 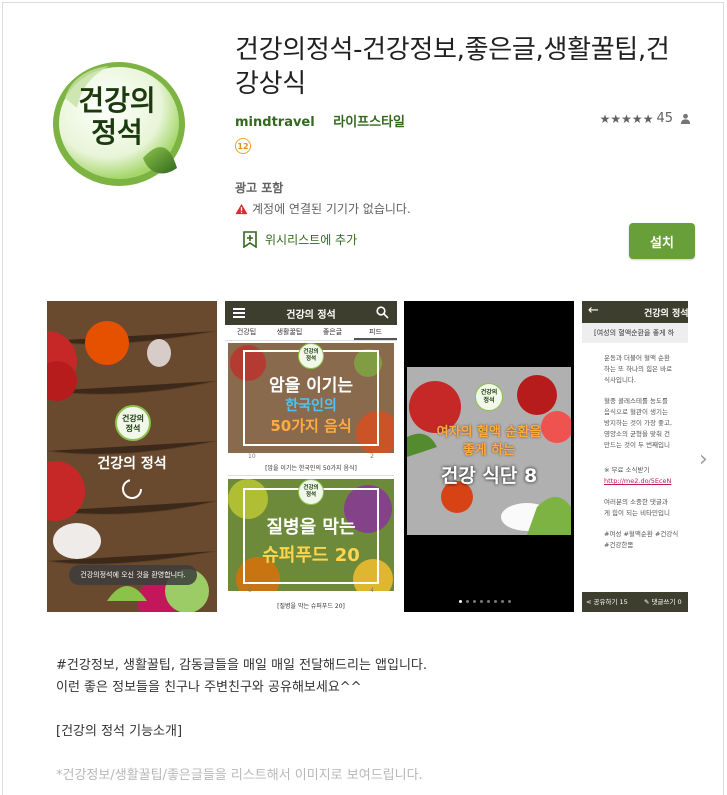 I want to click on s2-app-bar: 건강의 정석, so click(x=311, y=313).